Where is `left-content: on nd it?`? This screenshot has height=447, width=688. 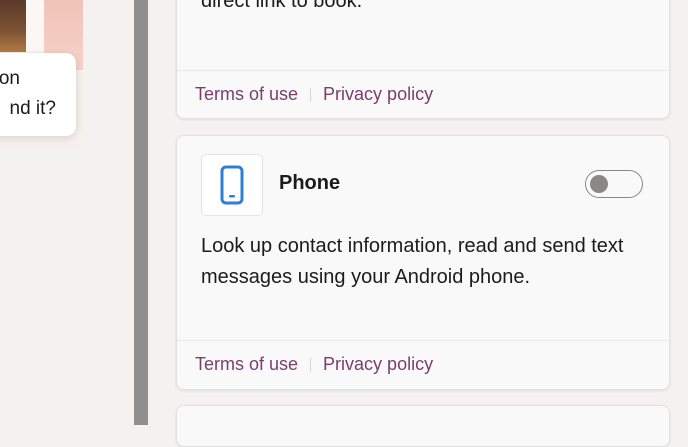
left-content: on nd it? is located at coordinates (41, 75).